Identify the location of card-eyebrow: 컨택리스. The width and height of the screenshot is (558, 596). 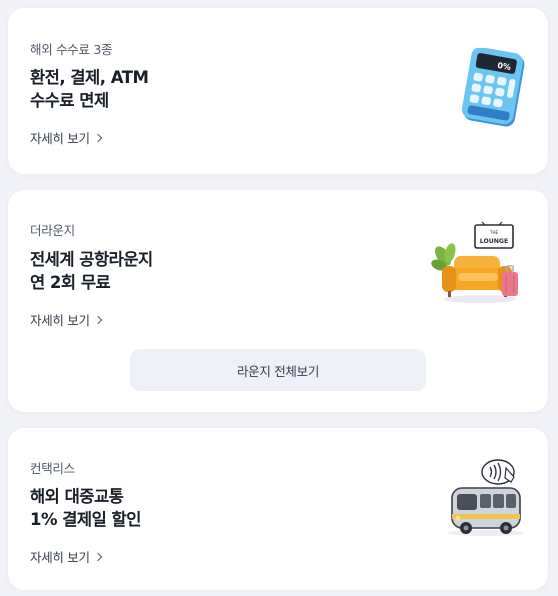
(52, 468).